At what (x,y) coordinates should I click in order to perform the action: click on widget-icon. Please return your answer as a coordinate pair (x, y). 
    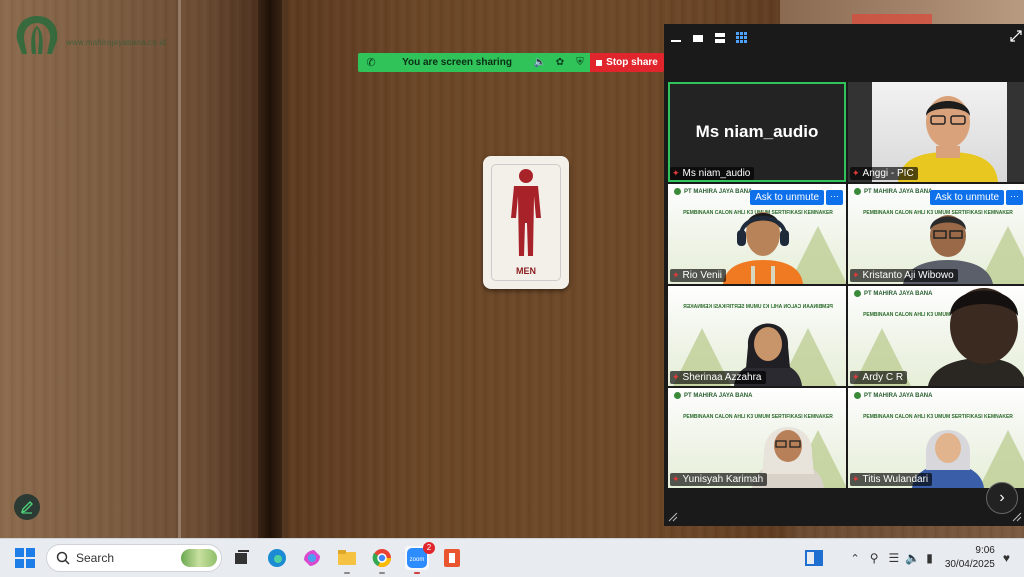
    Looking at the image, I should click on (814, 558).